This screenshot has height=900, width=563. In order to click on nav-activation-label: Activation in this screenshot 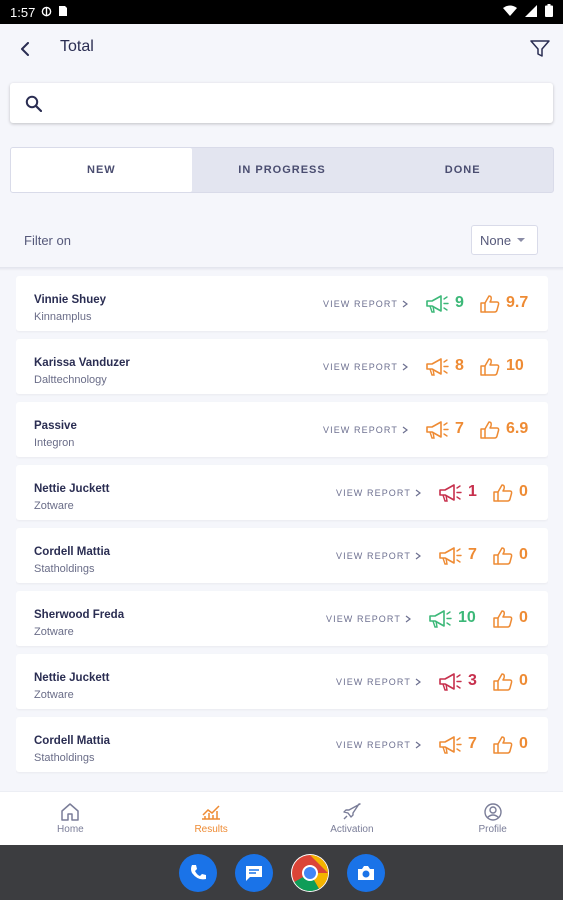, I will do `click(352, 829)`.